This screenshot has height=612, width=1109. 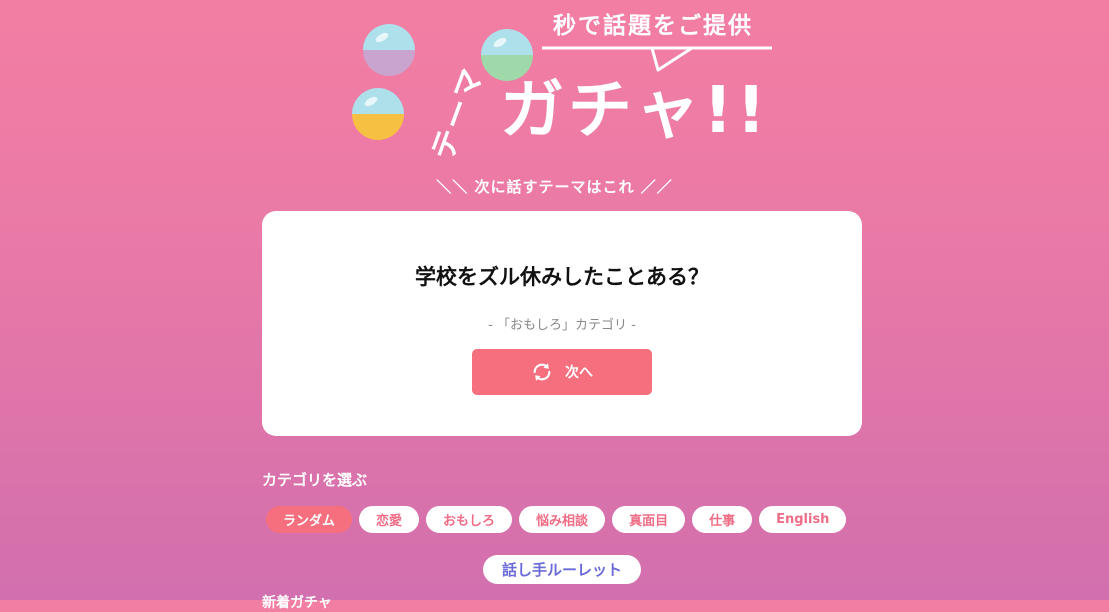 I want to click on theme-category-note: - 「おもしろ」カテゴリ -, so click(x=562, y=325).